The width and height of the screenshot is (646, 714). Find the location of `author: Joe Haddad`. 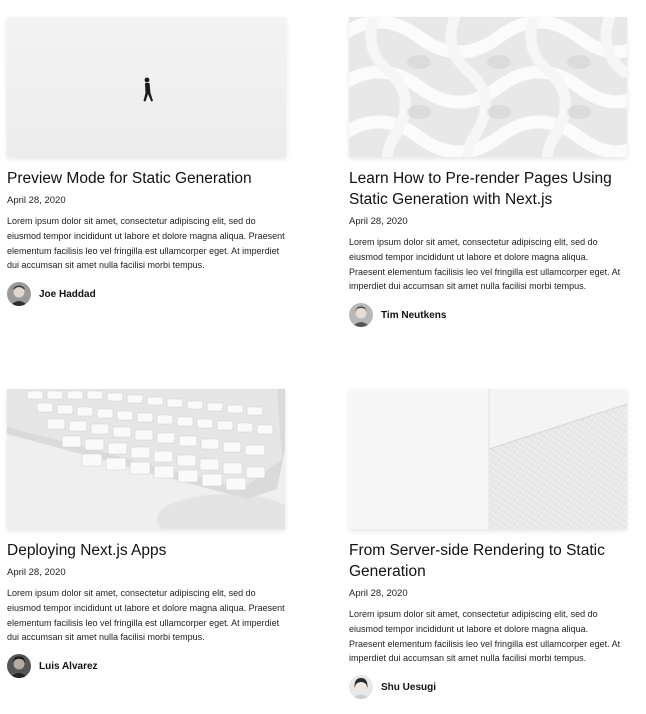

author: Joe Haddad is located at coordinates (147, 294).